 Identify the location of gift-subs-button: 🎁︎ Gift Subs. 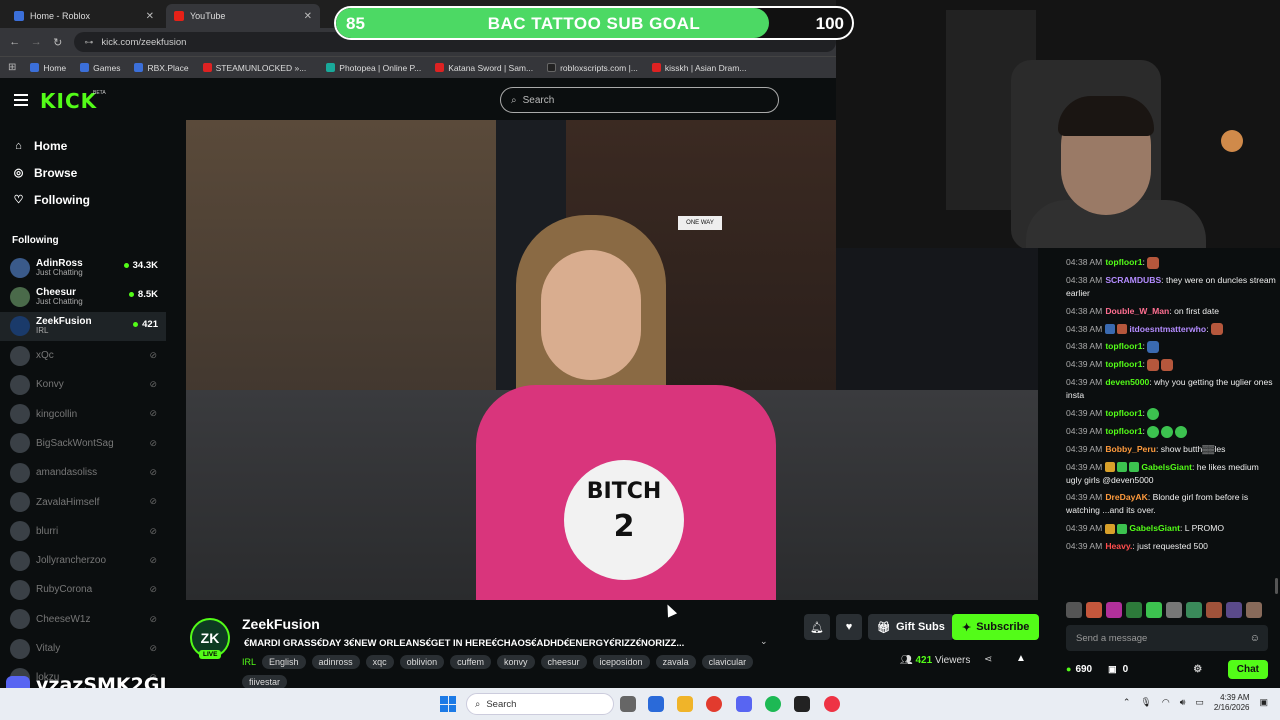
(911, 627).